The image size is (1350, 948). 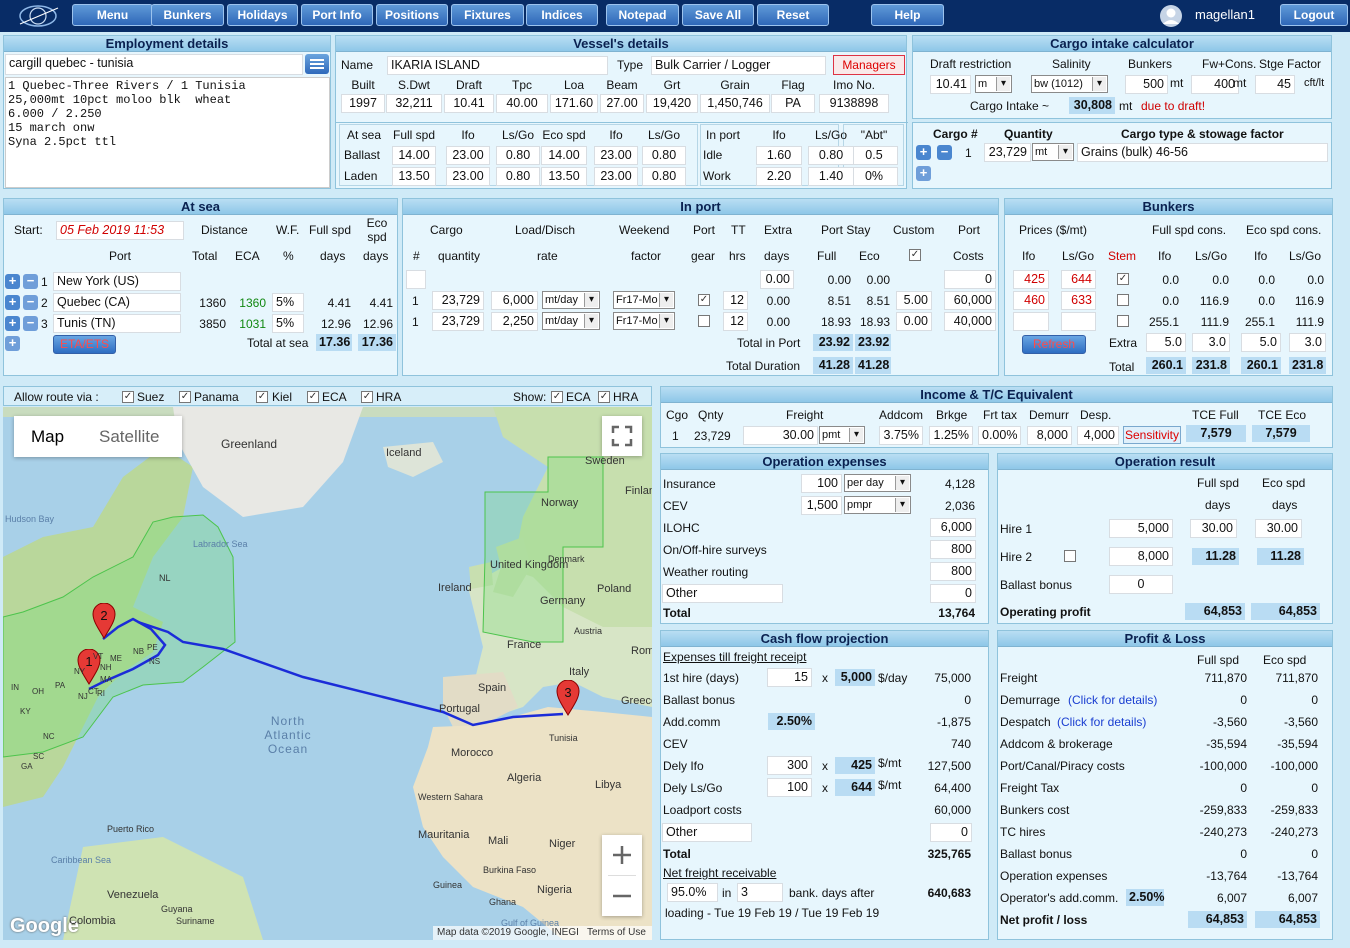 I want to click on idle-value-1: 1.60, so click(x=779, y=155).